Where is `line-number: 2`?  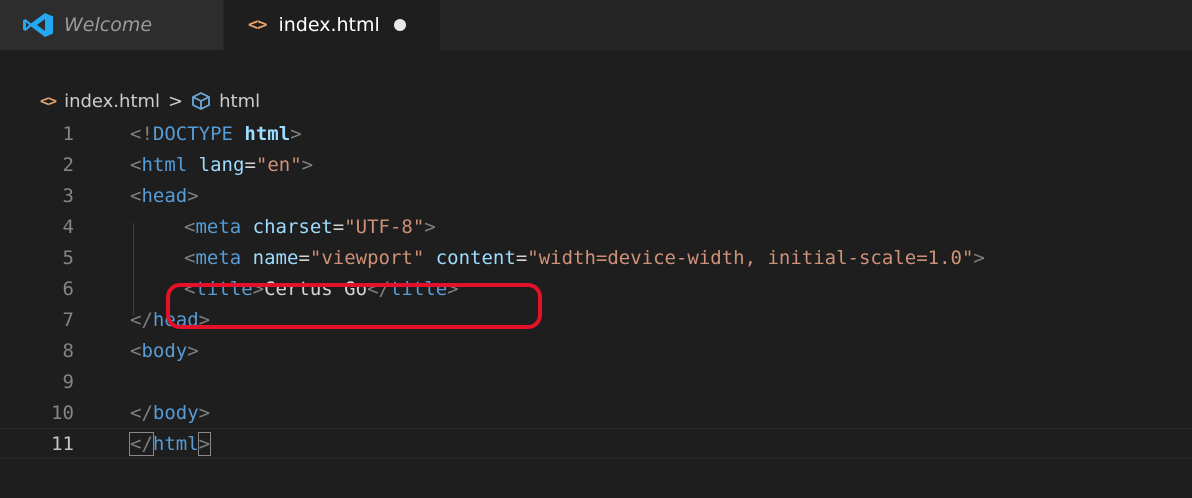 line-number: 2 is located at coordinates (68, 164).